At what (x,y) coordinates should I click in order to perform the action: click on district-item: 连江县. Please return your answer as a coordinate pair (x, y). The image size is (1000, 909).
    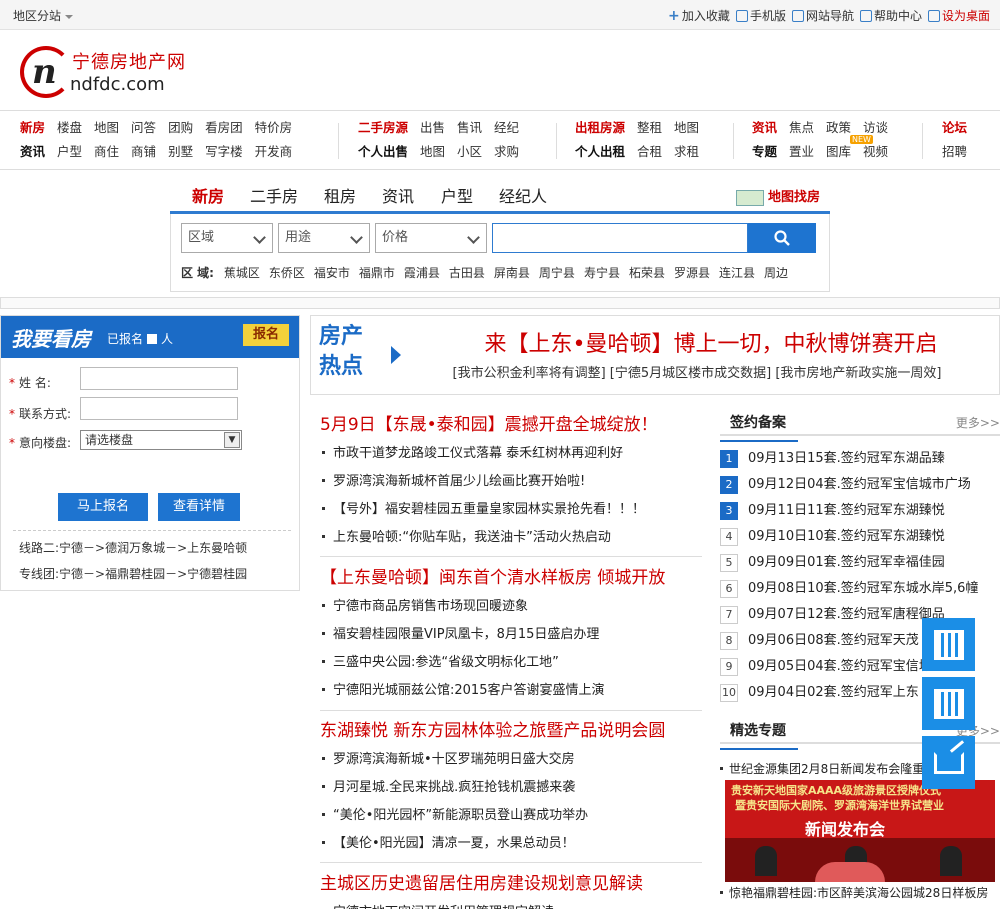
    Looking at the image, I should click on (737, 273).